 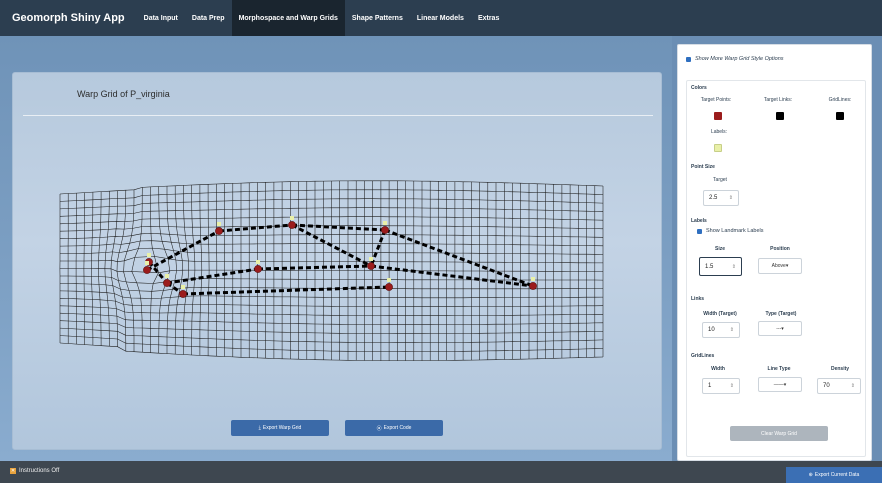 I want to click on label-size-label: Size, so click(x=719, y=249).